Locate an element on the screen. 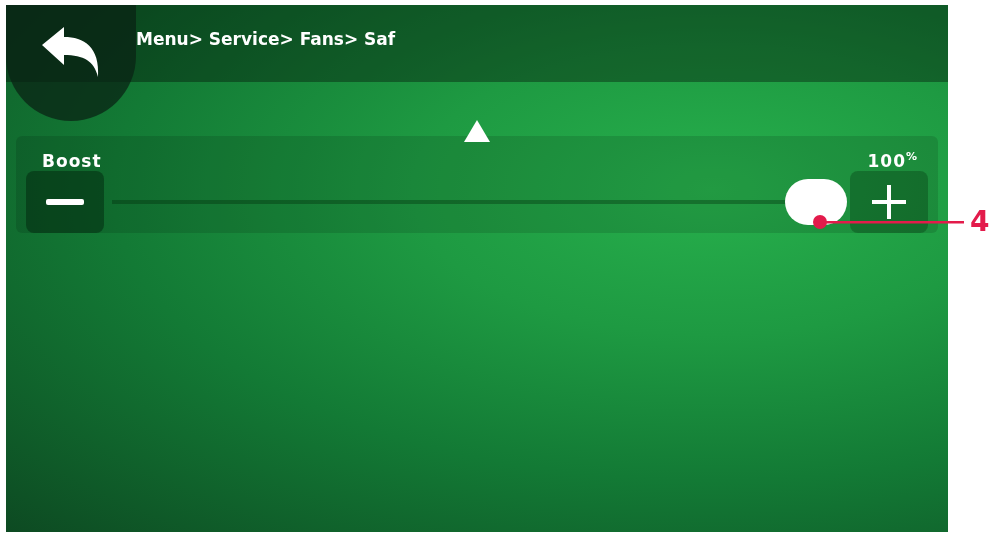 This screenshot has width=1006, height=537. decrease-button is located at coordinates (65, 202).